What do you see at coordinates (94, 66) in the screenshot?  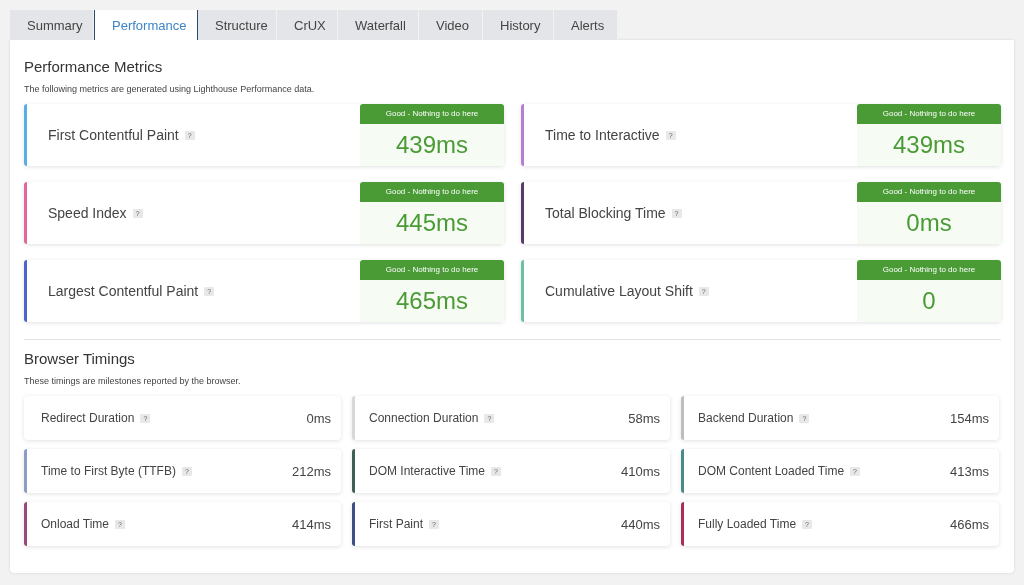 I see `section-title: Performance Metrics` at bounding box center [94, 66].